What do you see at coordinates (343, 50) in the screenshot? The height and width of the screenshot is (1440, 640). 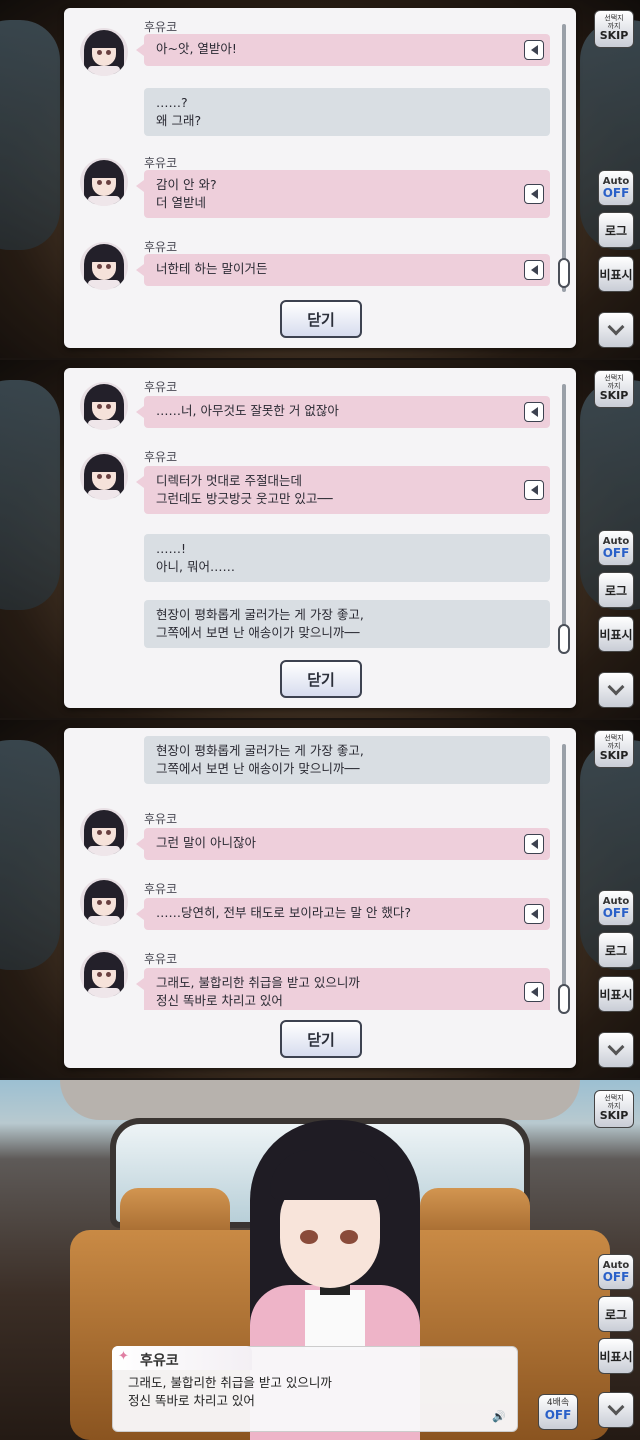 I see `log-message: 아~앗, 열받아!` at bounding box center [343, 50].